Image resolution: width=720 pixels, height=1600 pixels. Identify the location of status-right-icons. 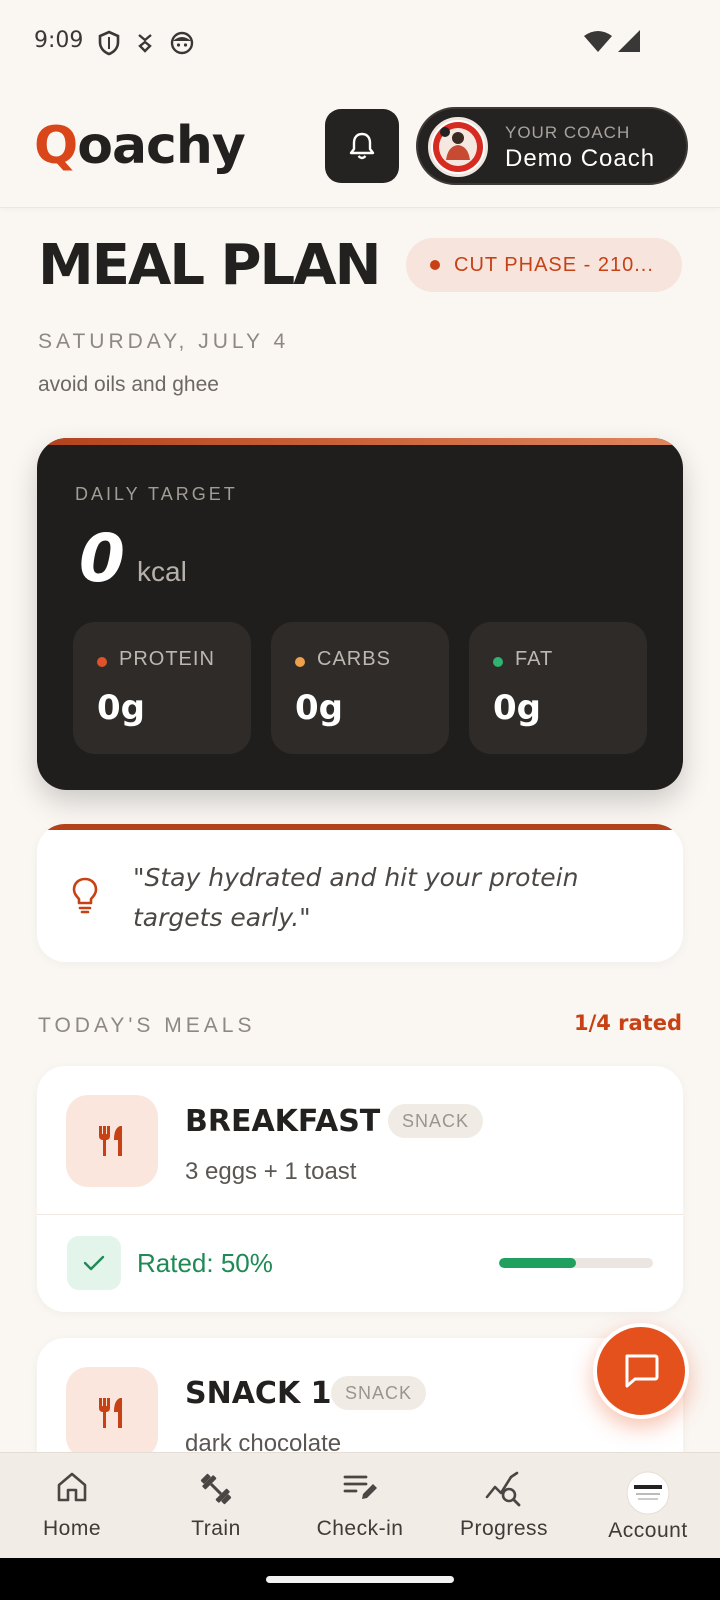
(612, 41).